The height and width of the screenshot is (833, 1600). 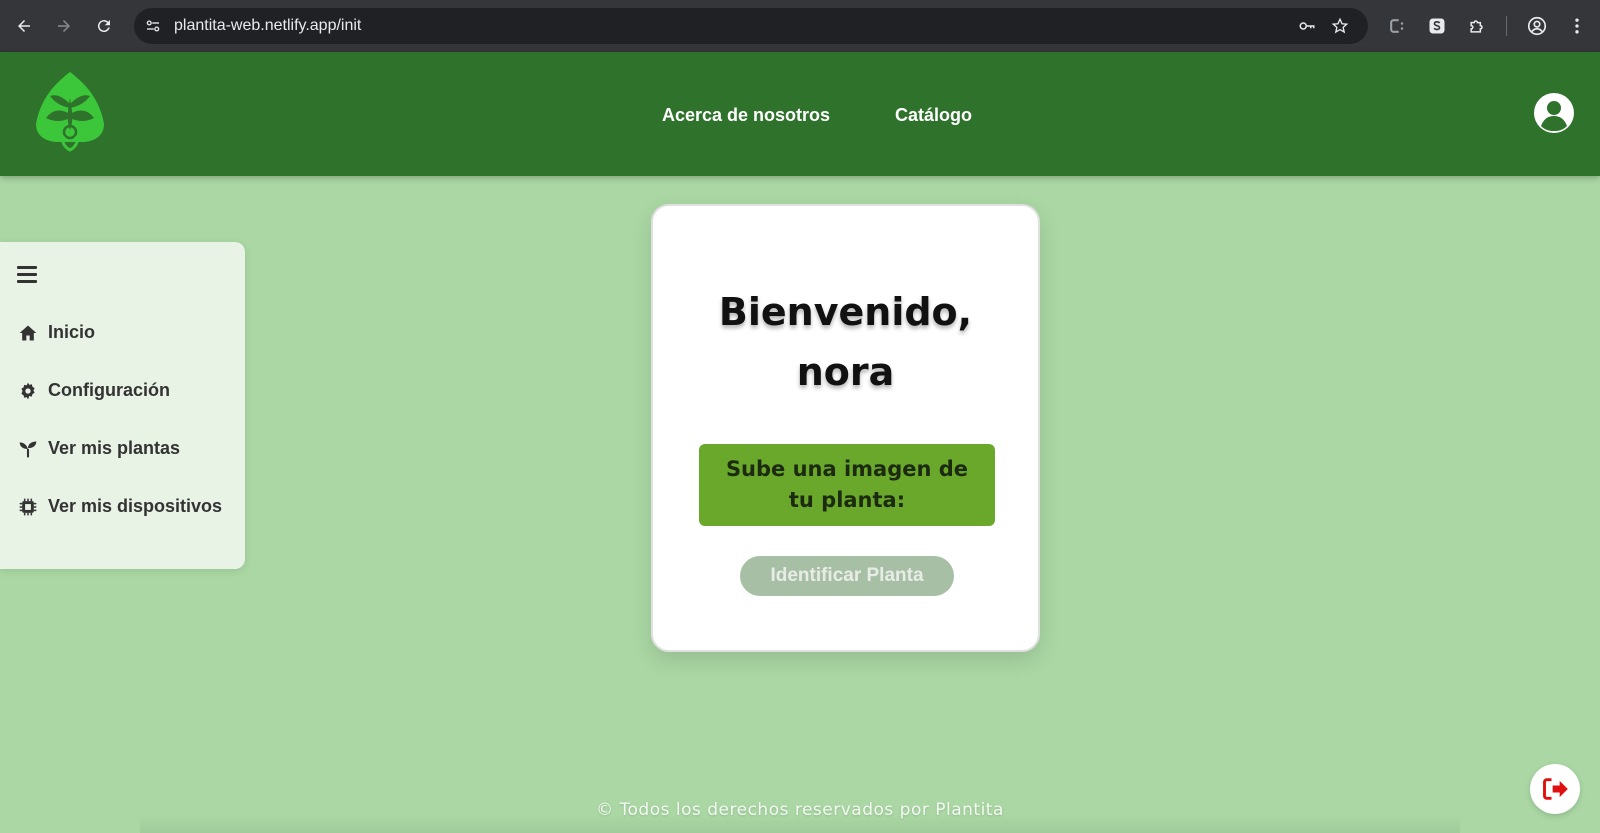 I want to click on back-arrow-icon, so click(x=24, y=26).